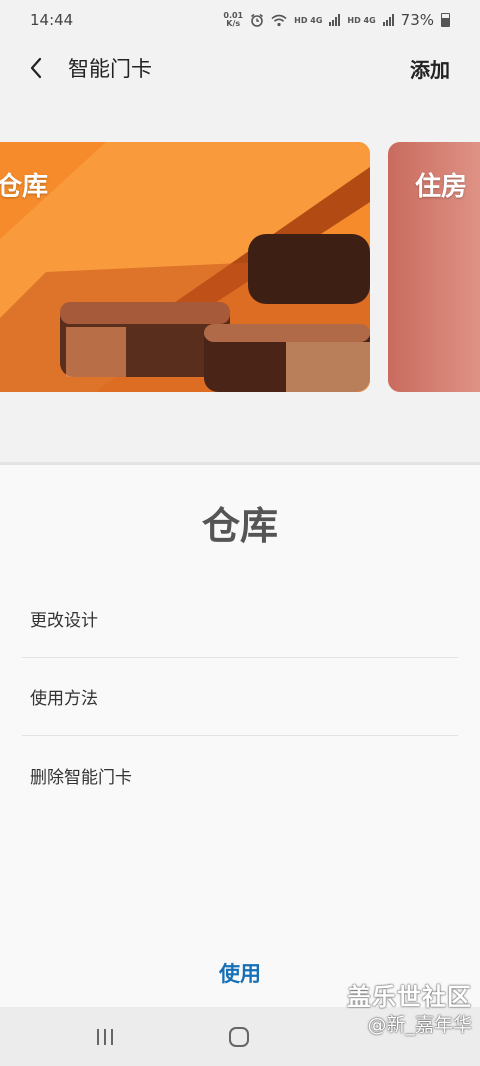  I want to click on status-bar: 14:44 0.01 K/s HD 4G HD 4G 73%, so click(240, 20).